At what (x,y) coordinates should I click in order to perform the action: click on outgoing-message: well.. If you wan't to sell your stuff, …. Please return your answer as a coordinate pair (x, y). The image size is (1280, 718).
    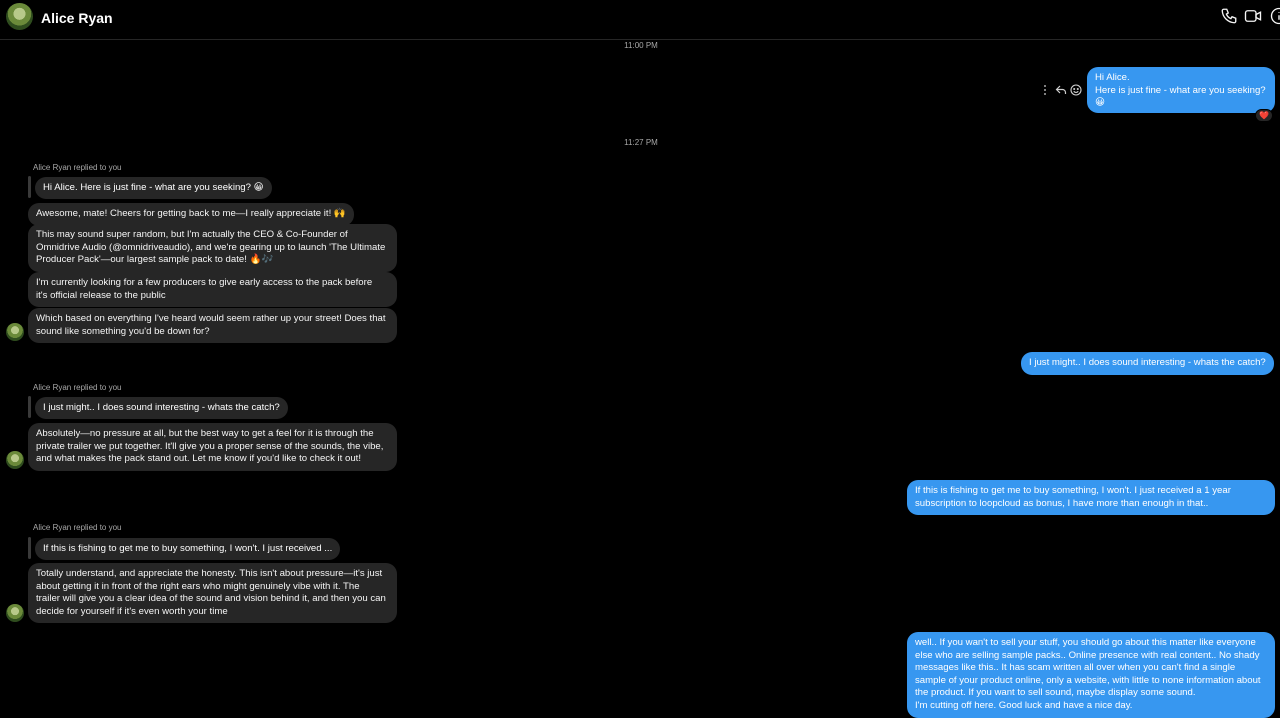
    Looking at the image, I should click on (1091, 675).